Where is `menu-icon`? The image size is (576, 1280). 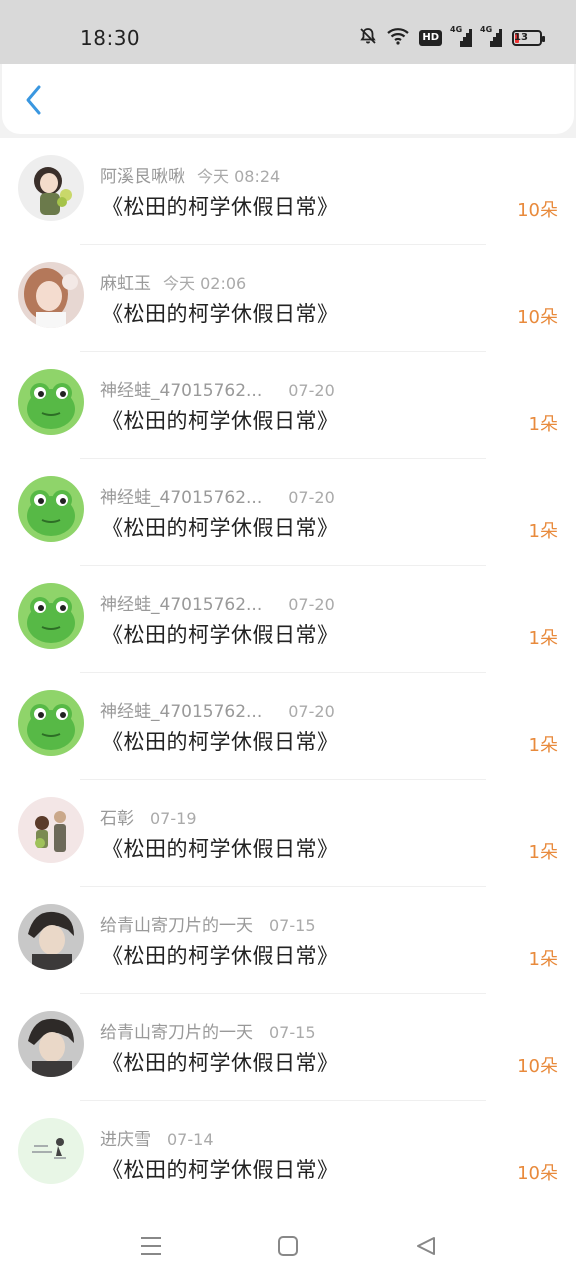 menu-icon is located at coordinates (151, 1246).